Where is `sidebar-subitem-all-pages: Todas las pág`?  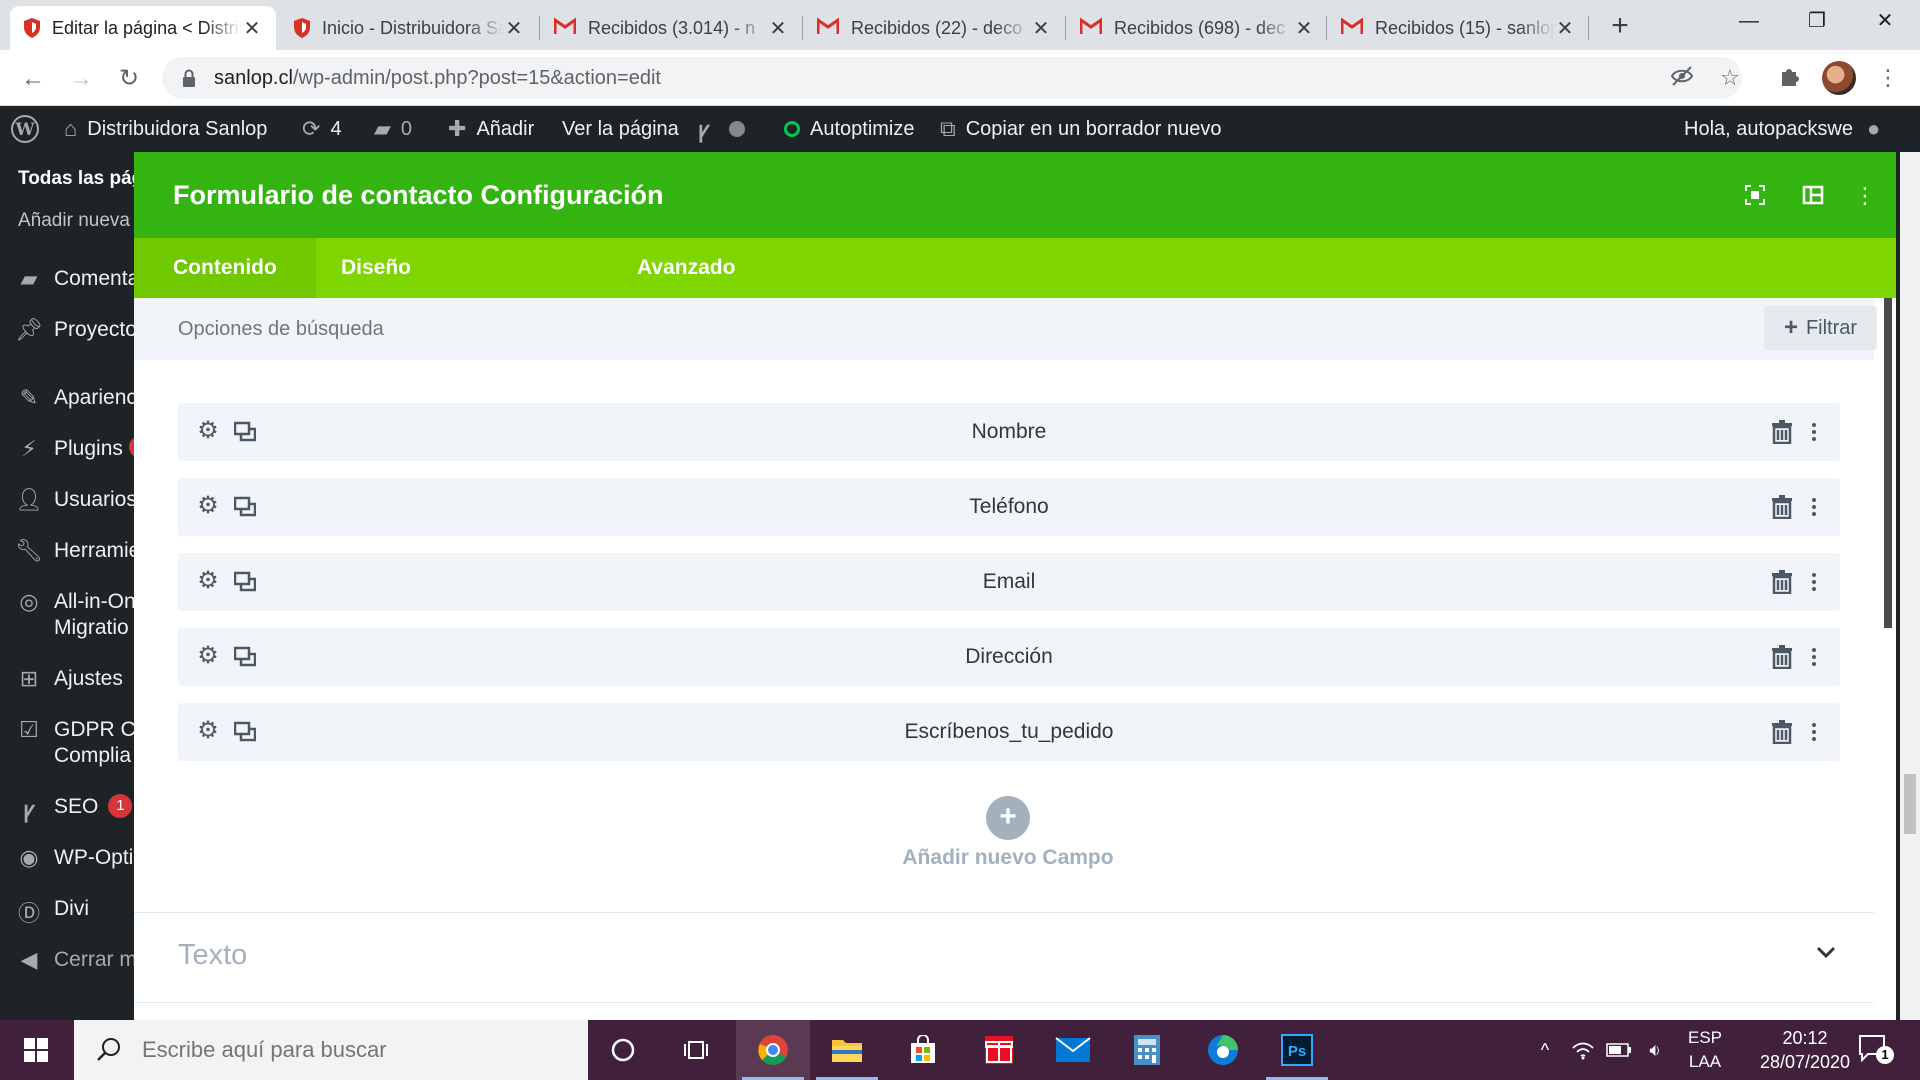 sidebar-subitem-all-pages: Todas las pág is located at coordinates (76, 179).